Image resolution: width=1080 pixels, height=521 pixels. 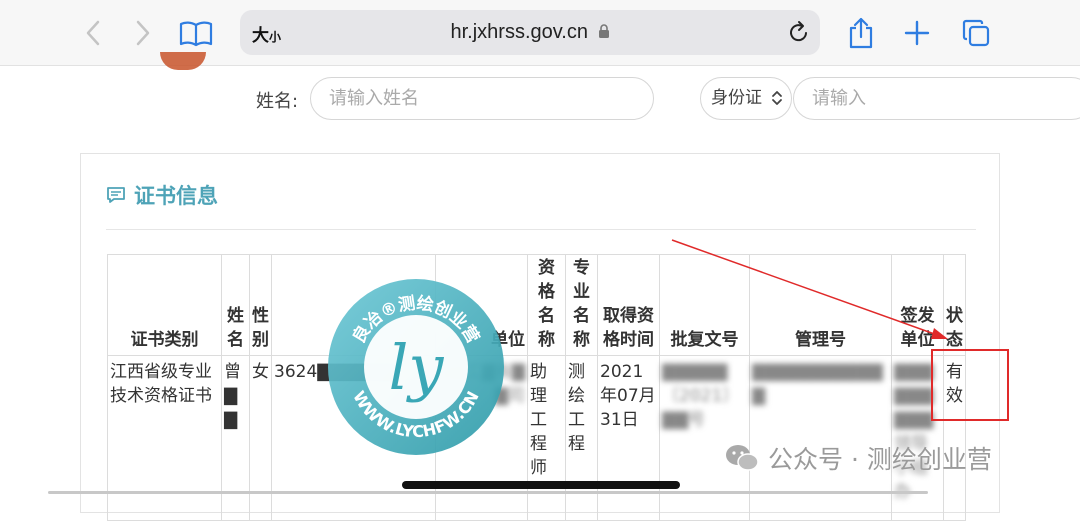 I want to click on wechat-icon, so click(x=742, y=458).